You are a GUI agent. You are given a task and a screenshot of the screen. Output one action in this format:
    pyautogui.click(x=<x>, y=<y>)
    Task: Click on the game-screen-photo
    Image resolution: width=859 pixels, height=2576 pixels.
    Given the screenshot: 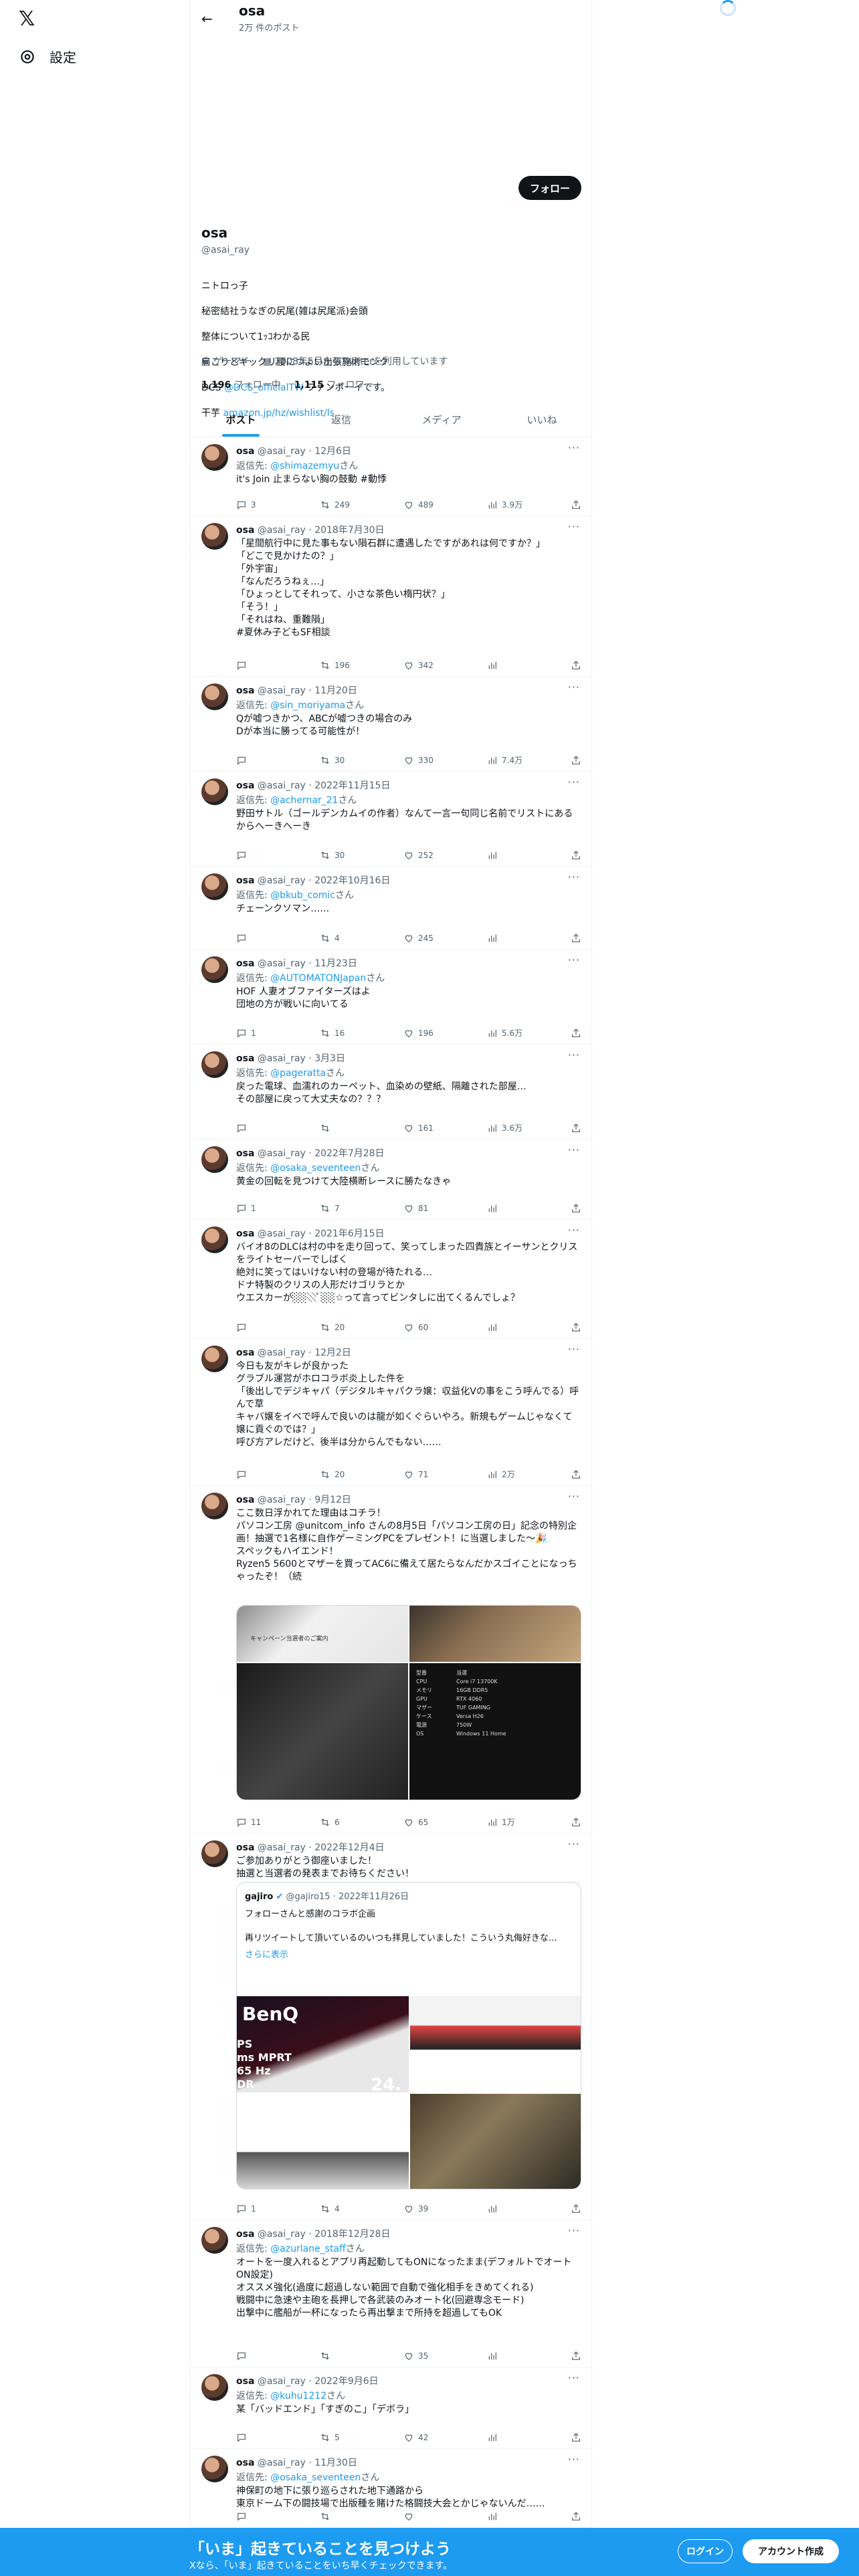 What is the action you would take?
    pyautogui.click(x=495, y=2142)
    